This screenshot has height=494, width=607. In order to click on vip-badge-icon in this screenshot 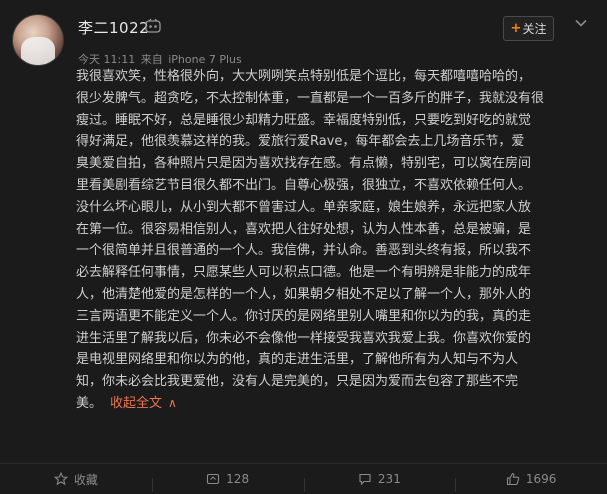, I will do `click(153, 25)`.